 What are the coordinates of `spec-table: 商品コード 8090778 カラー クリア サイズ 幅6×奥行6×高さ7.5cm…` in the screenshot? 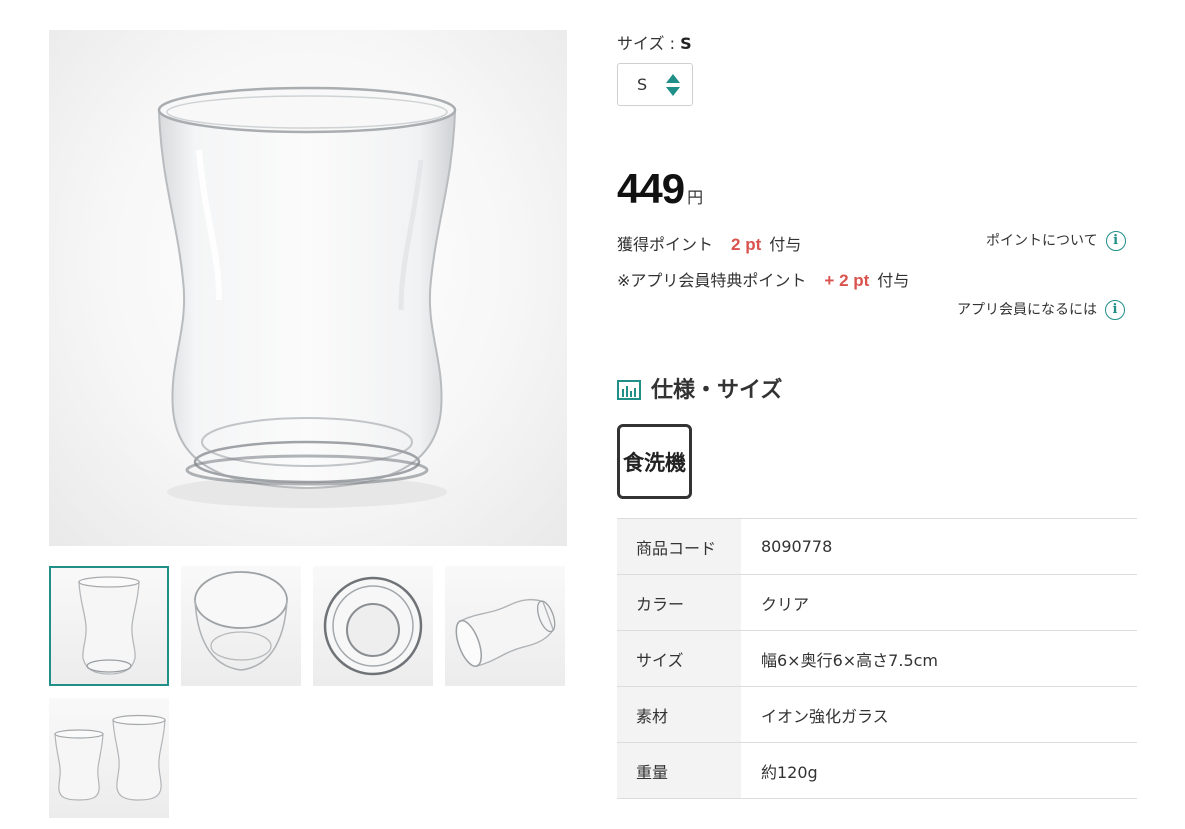 It's located at (877, 658).